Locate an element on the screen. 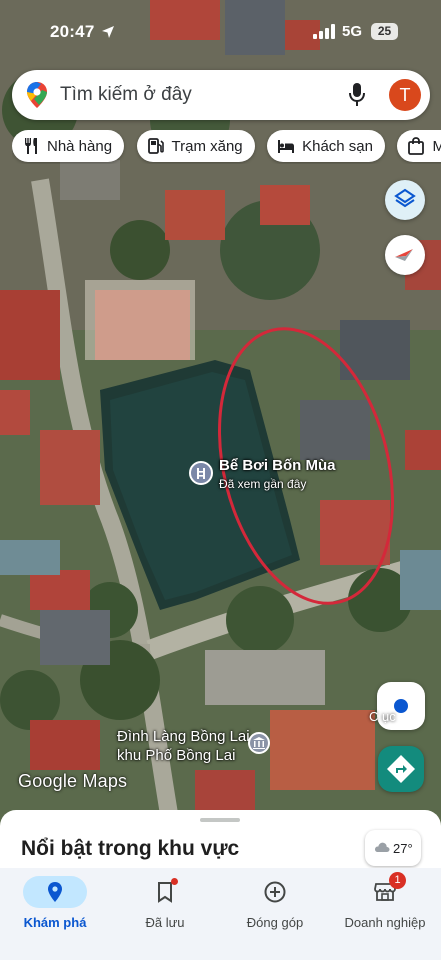 Image resolution: width=441 pixels, height=960 pixels. account-avatar: T is located at coordinates (405, 95).